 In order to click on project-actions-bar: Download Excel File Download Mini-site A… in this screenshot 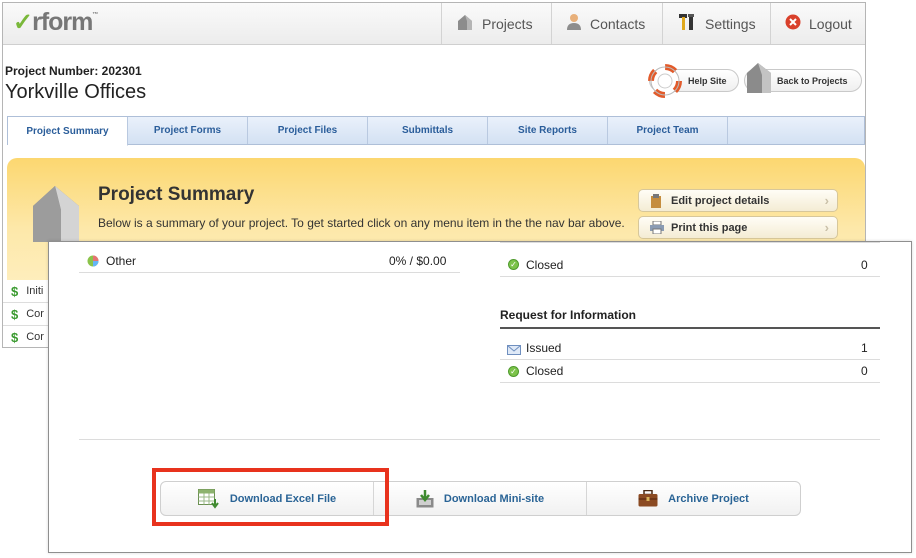, I will do `click(480, 498)`.